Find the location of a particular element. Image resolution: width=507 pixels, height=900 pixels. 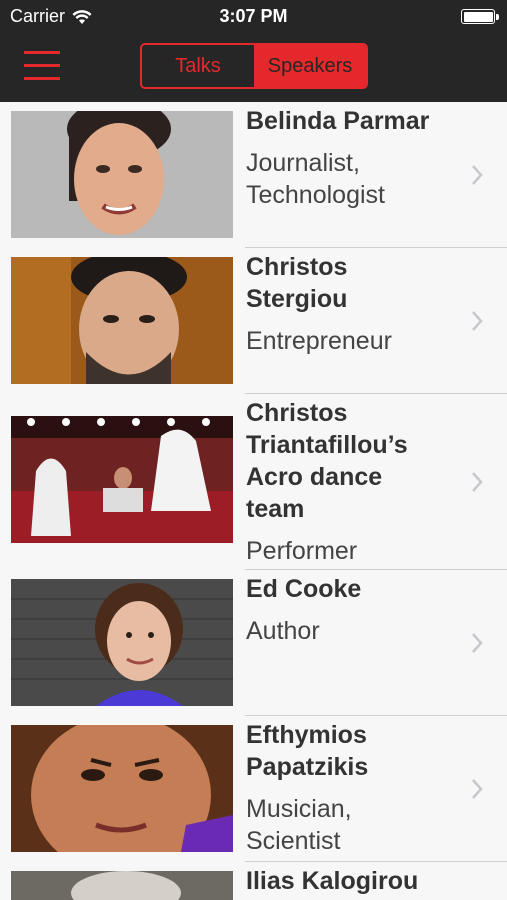

navigation-bar: Talks Speakers is located at coordinates (253, 68).